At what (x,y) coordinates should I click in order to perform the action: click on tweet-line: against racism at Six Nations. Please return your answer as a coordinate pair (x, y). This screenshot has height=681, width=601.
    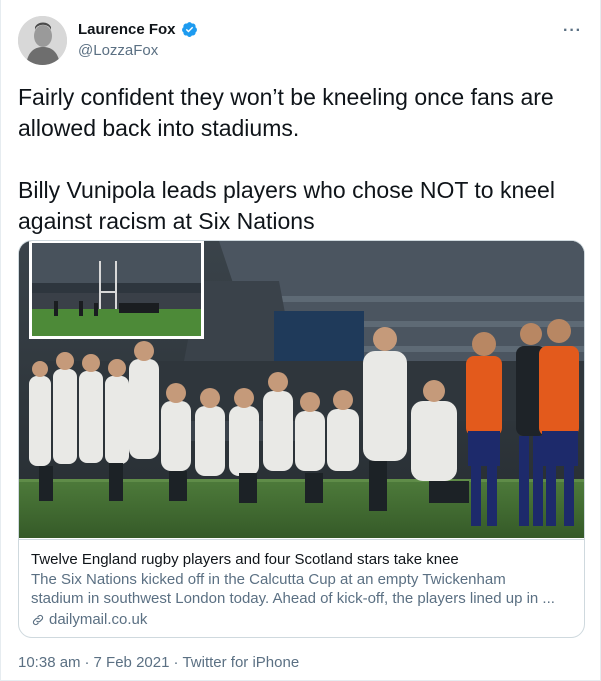
    Looking at the image, I should click on (166, 221).